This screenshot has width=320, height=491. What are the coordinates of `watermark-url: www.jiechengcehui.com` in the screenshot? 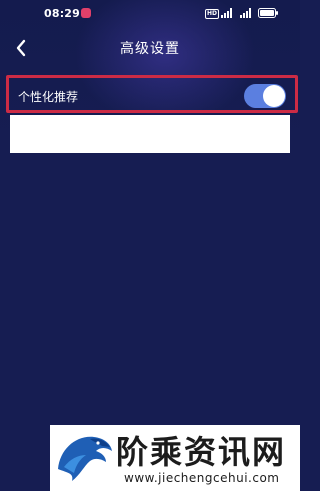 It's located at (202, 478).